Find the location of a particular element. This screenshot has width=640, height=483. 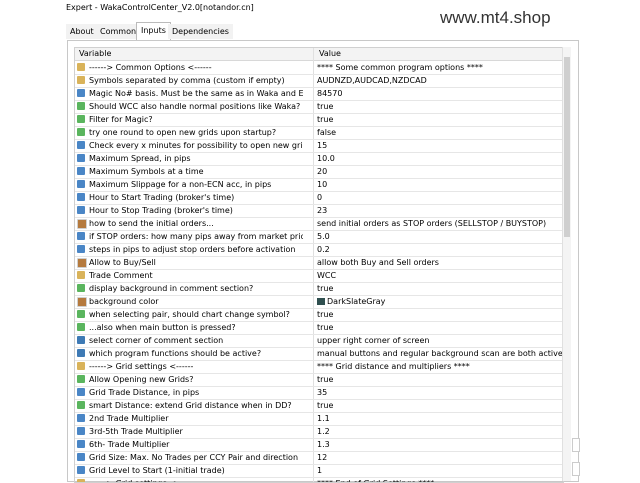

variable-value: 10 is located at coordinates (322, 184).